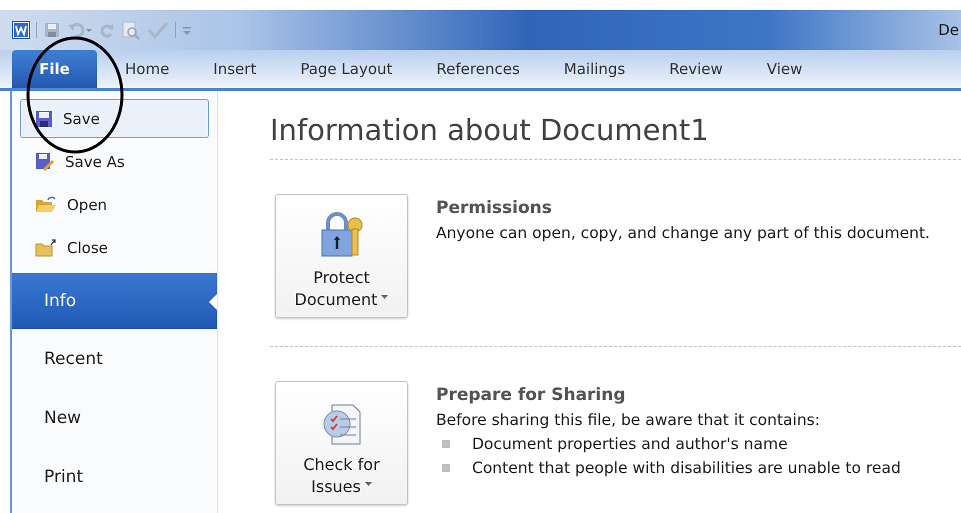  Describe the element at coordinates (531, 395) in the screenshot. I see `section-title: Prepare for Sharing` at that location.